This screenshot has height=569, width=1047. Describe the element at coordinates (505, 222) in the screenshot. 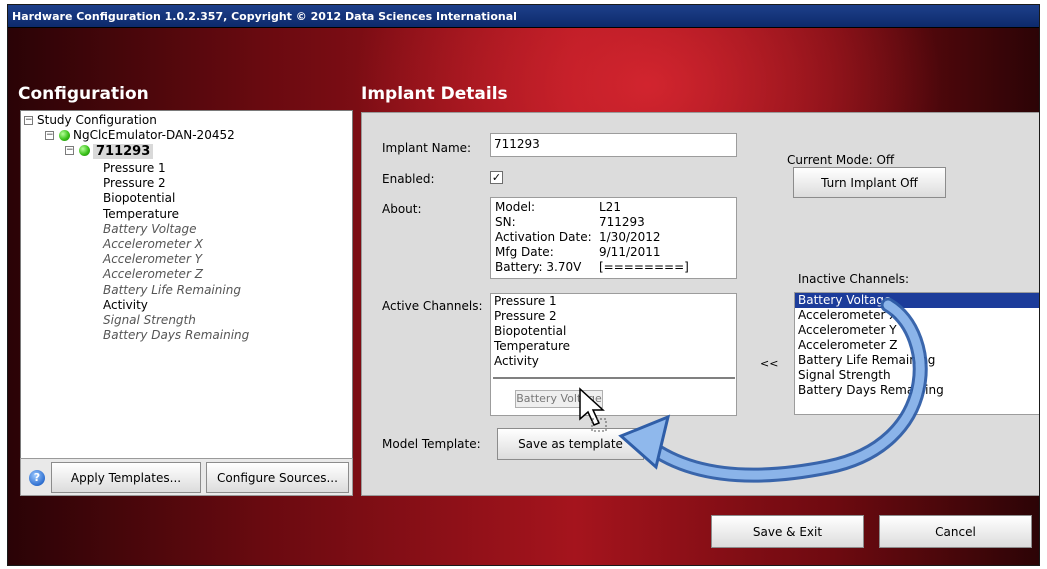

I see `about-sn-key: SN:` at that location.